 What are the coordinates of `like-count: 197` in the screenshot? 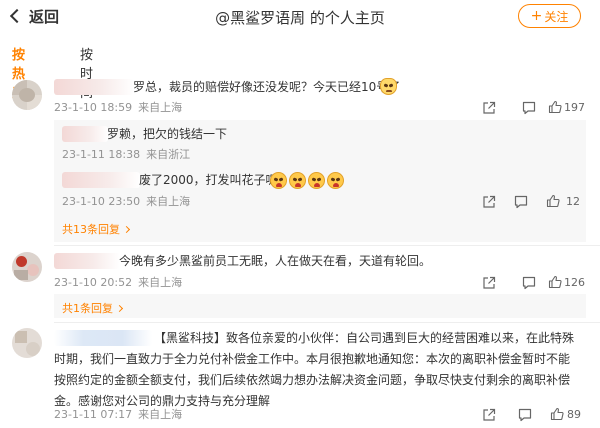 It's located at (574, 107).